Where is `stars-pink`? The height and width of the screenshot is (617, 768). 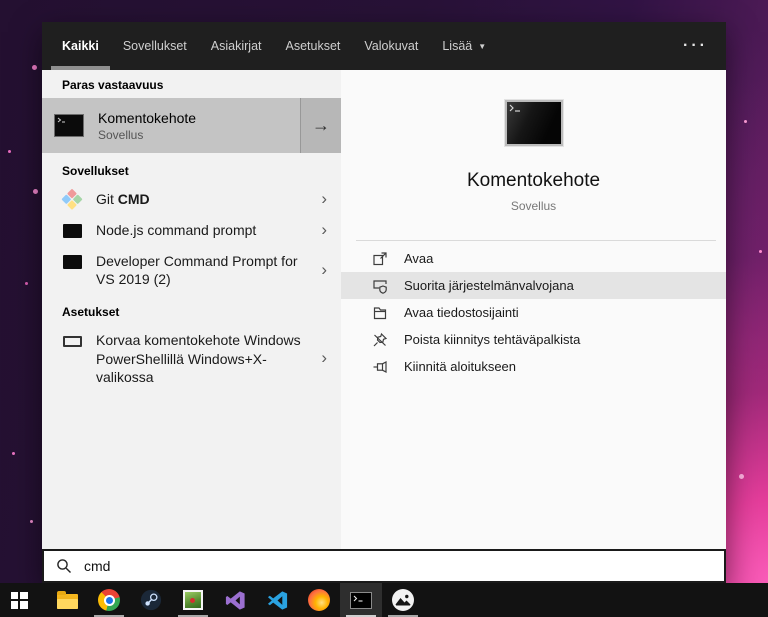 stars-pink is located at coordinates (1, 1).